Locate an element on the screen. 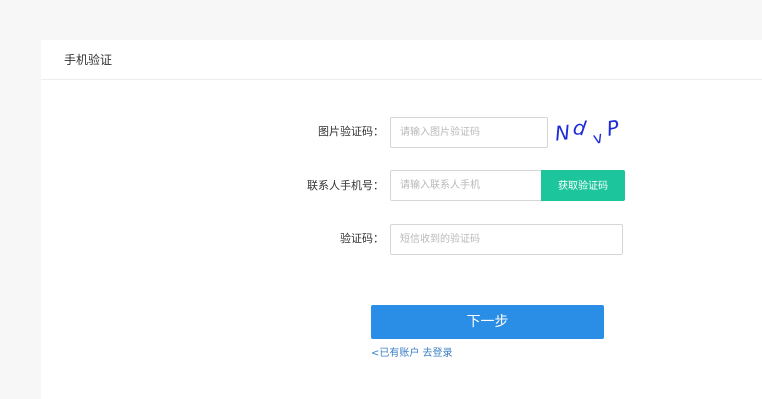  go-to-login-link: <已有账户 去登录 is located at coordinates (412, 354).